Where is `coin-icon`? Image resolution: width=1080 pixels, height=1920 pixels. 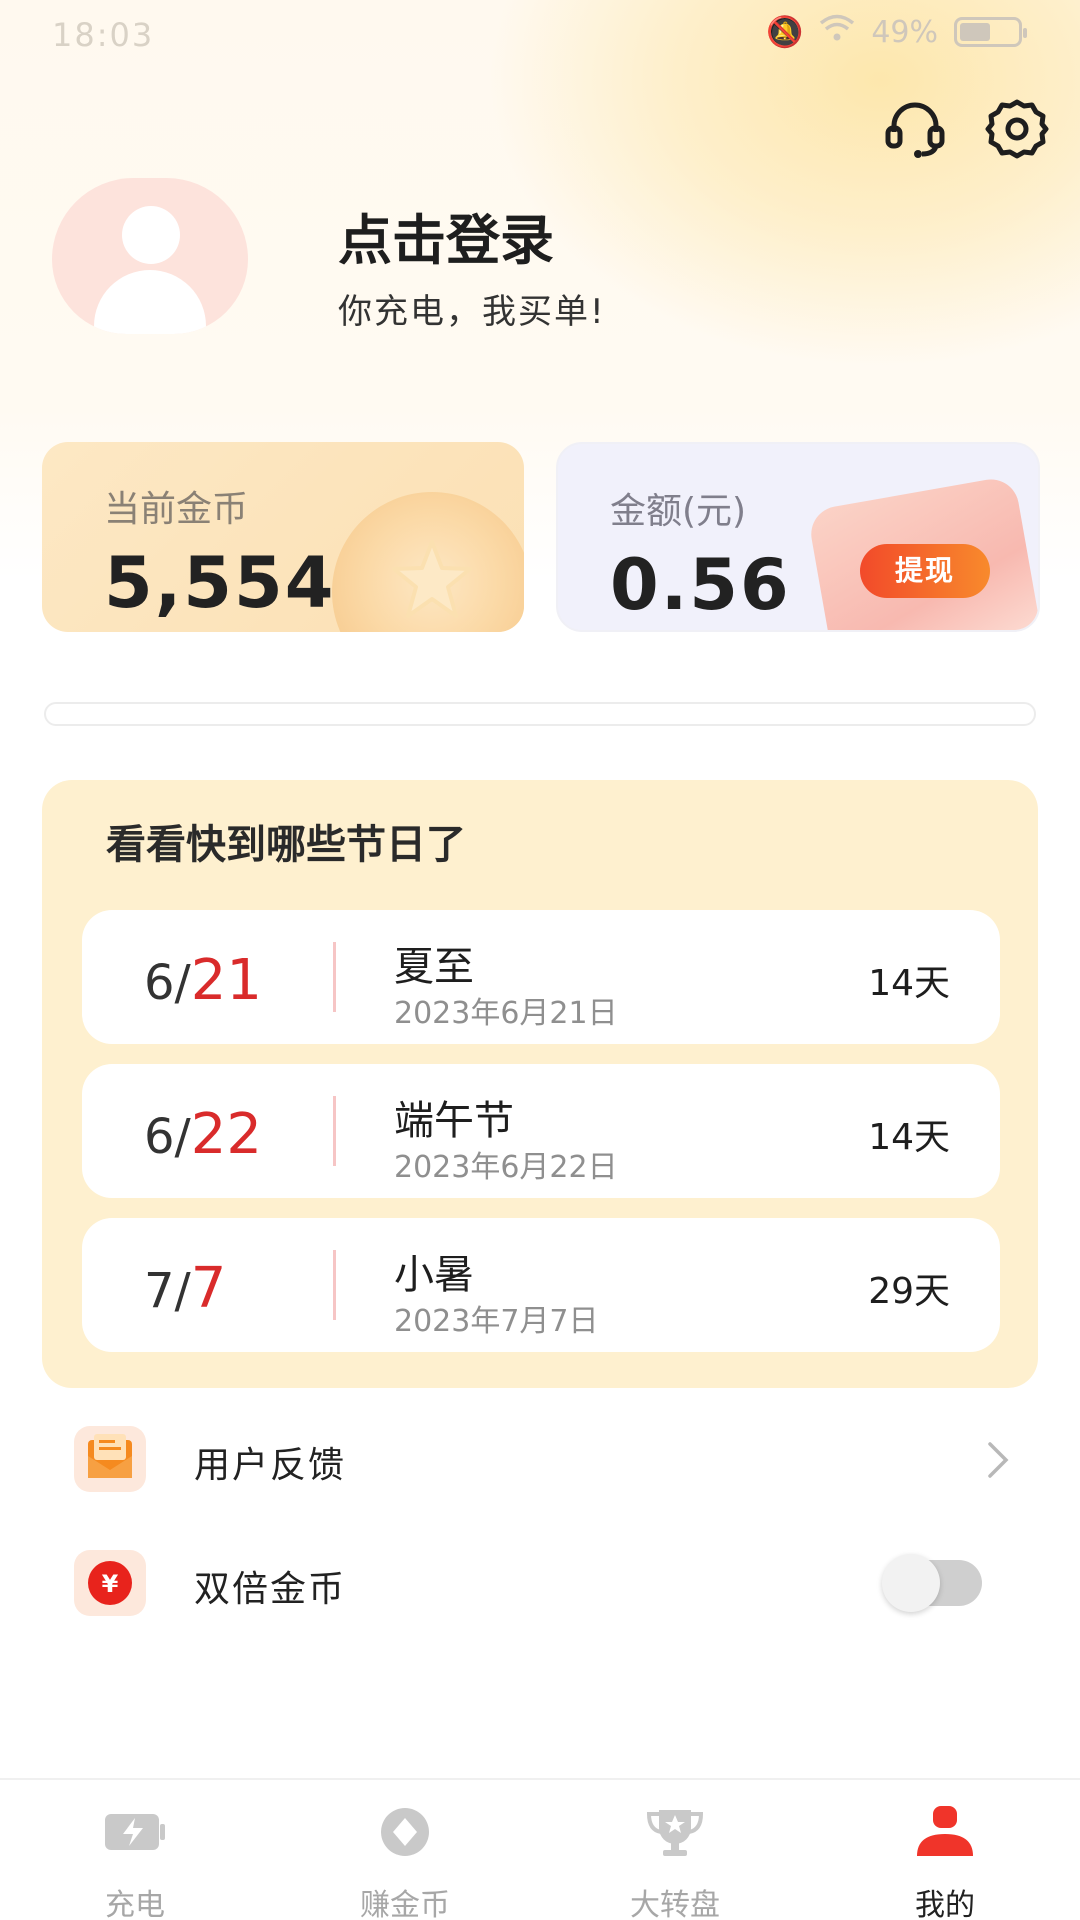 coin-icon is located at coordinates (428, 562).